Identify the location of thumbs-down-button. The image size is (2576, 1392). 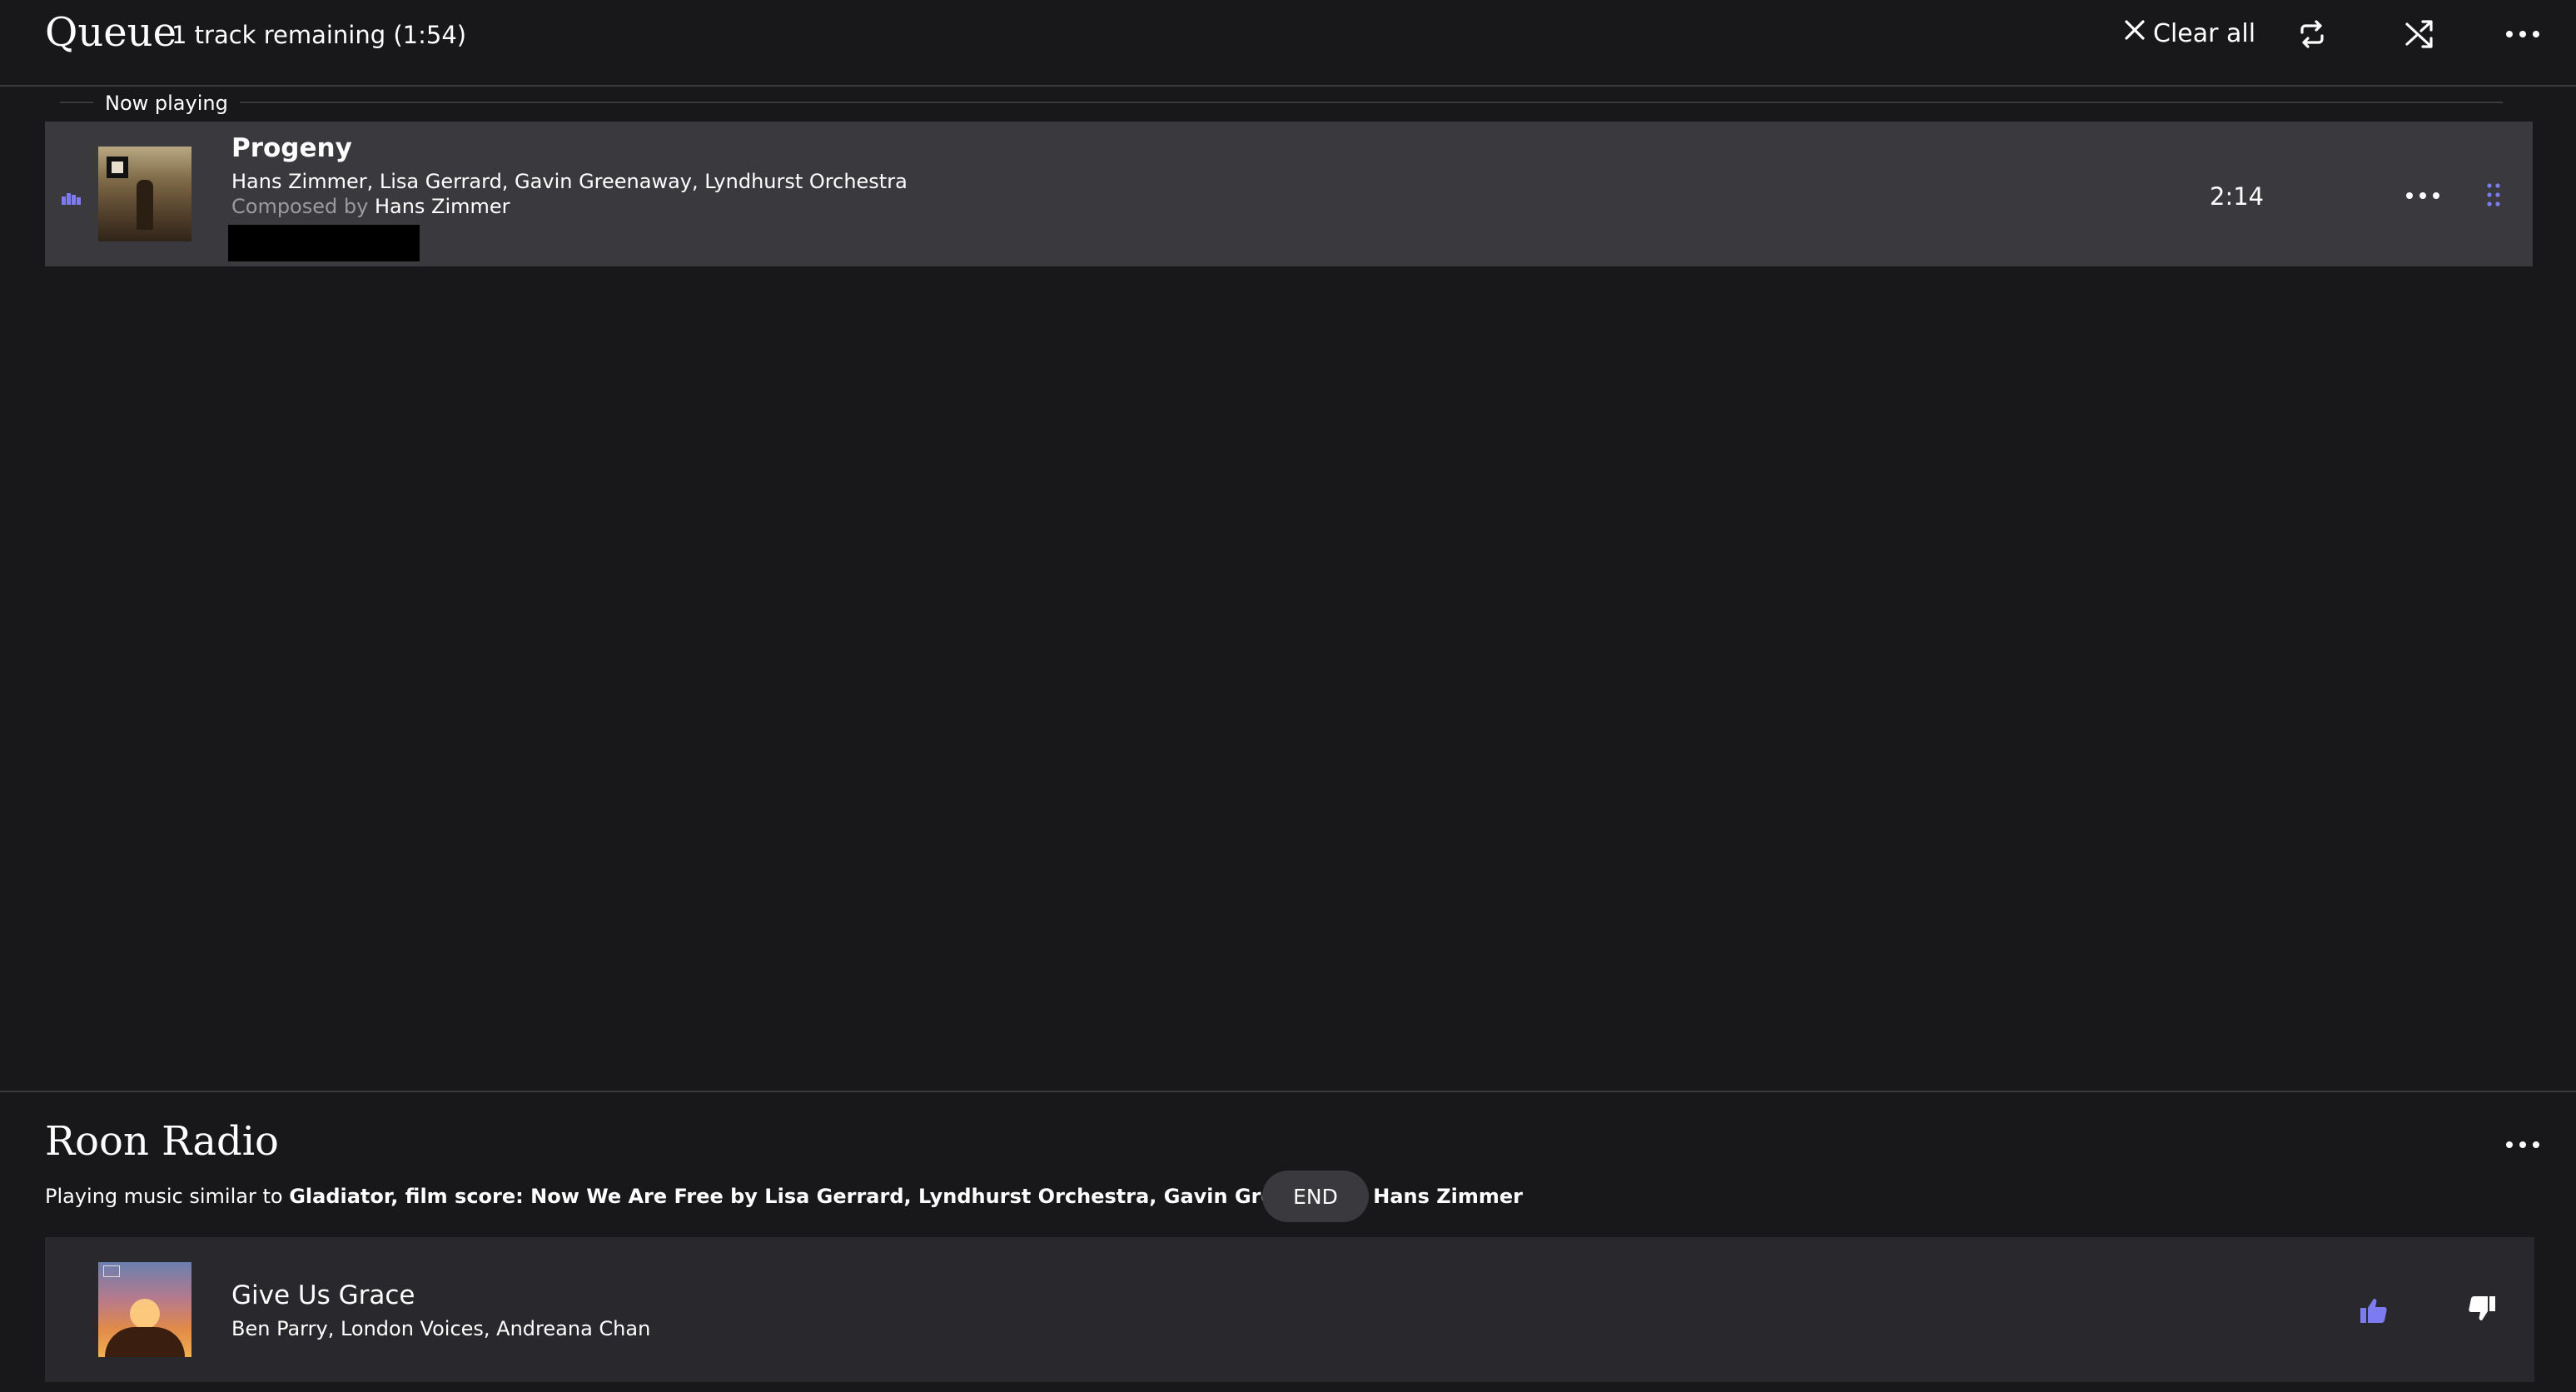
(2482, 1308).